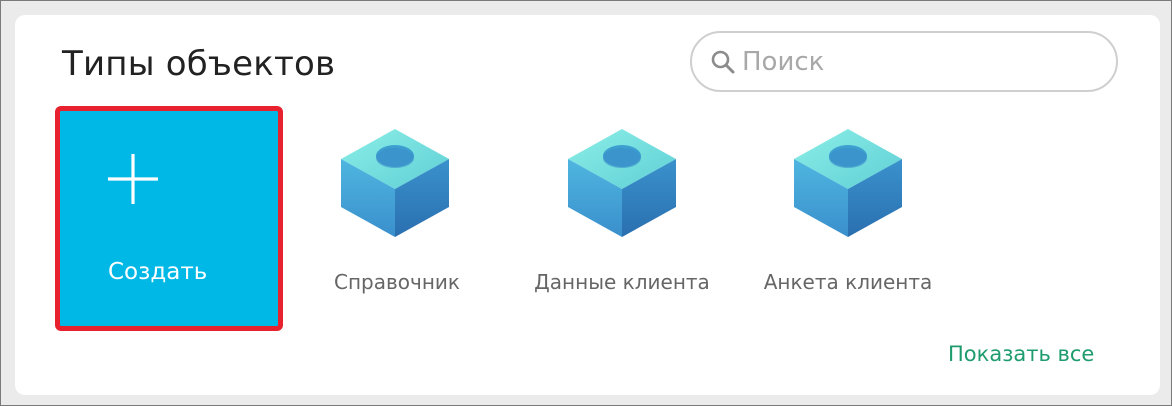  Describe the element at coordinates (199, 64) in the screenshot. I see `page-title: Типы объектов` at that location.